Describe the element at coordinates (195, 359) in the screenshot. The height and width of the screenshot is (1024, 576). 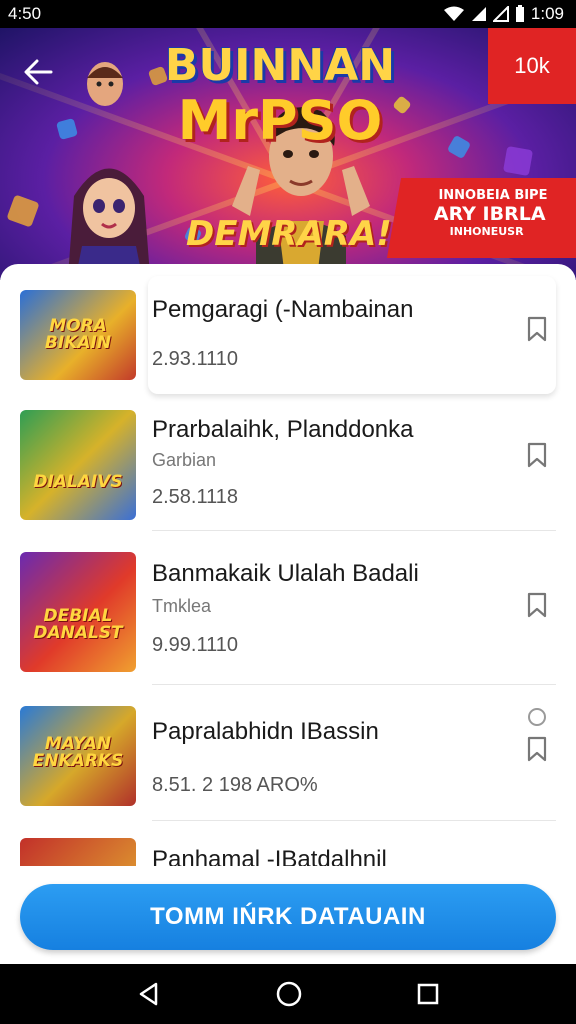
I see `item-meta: 2.93.1110` at that location.